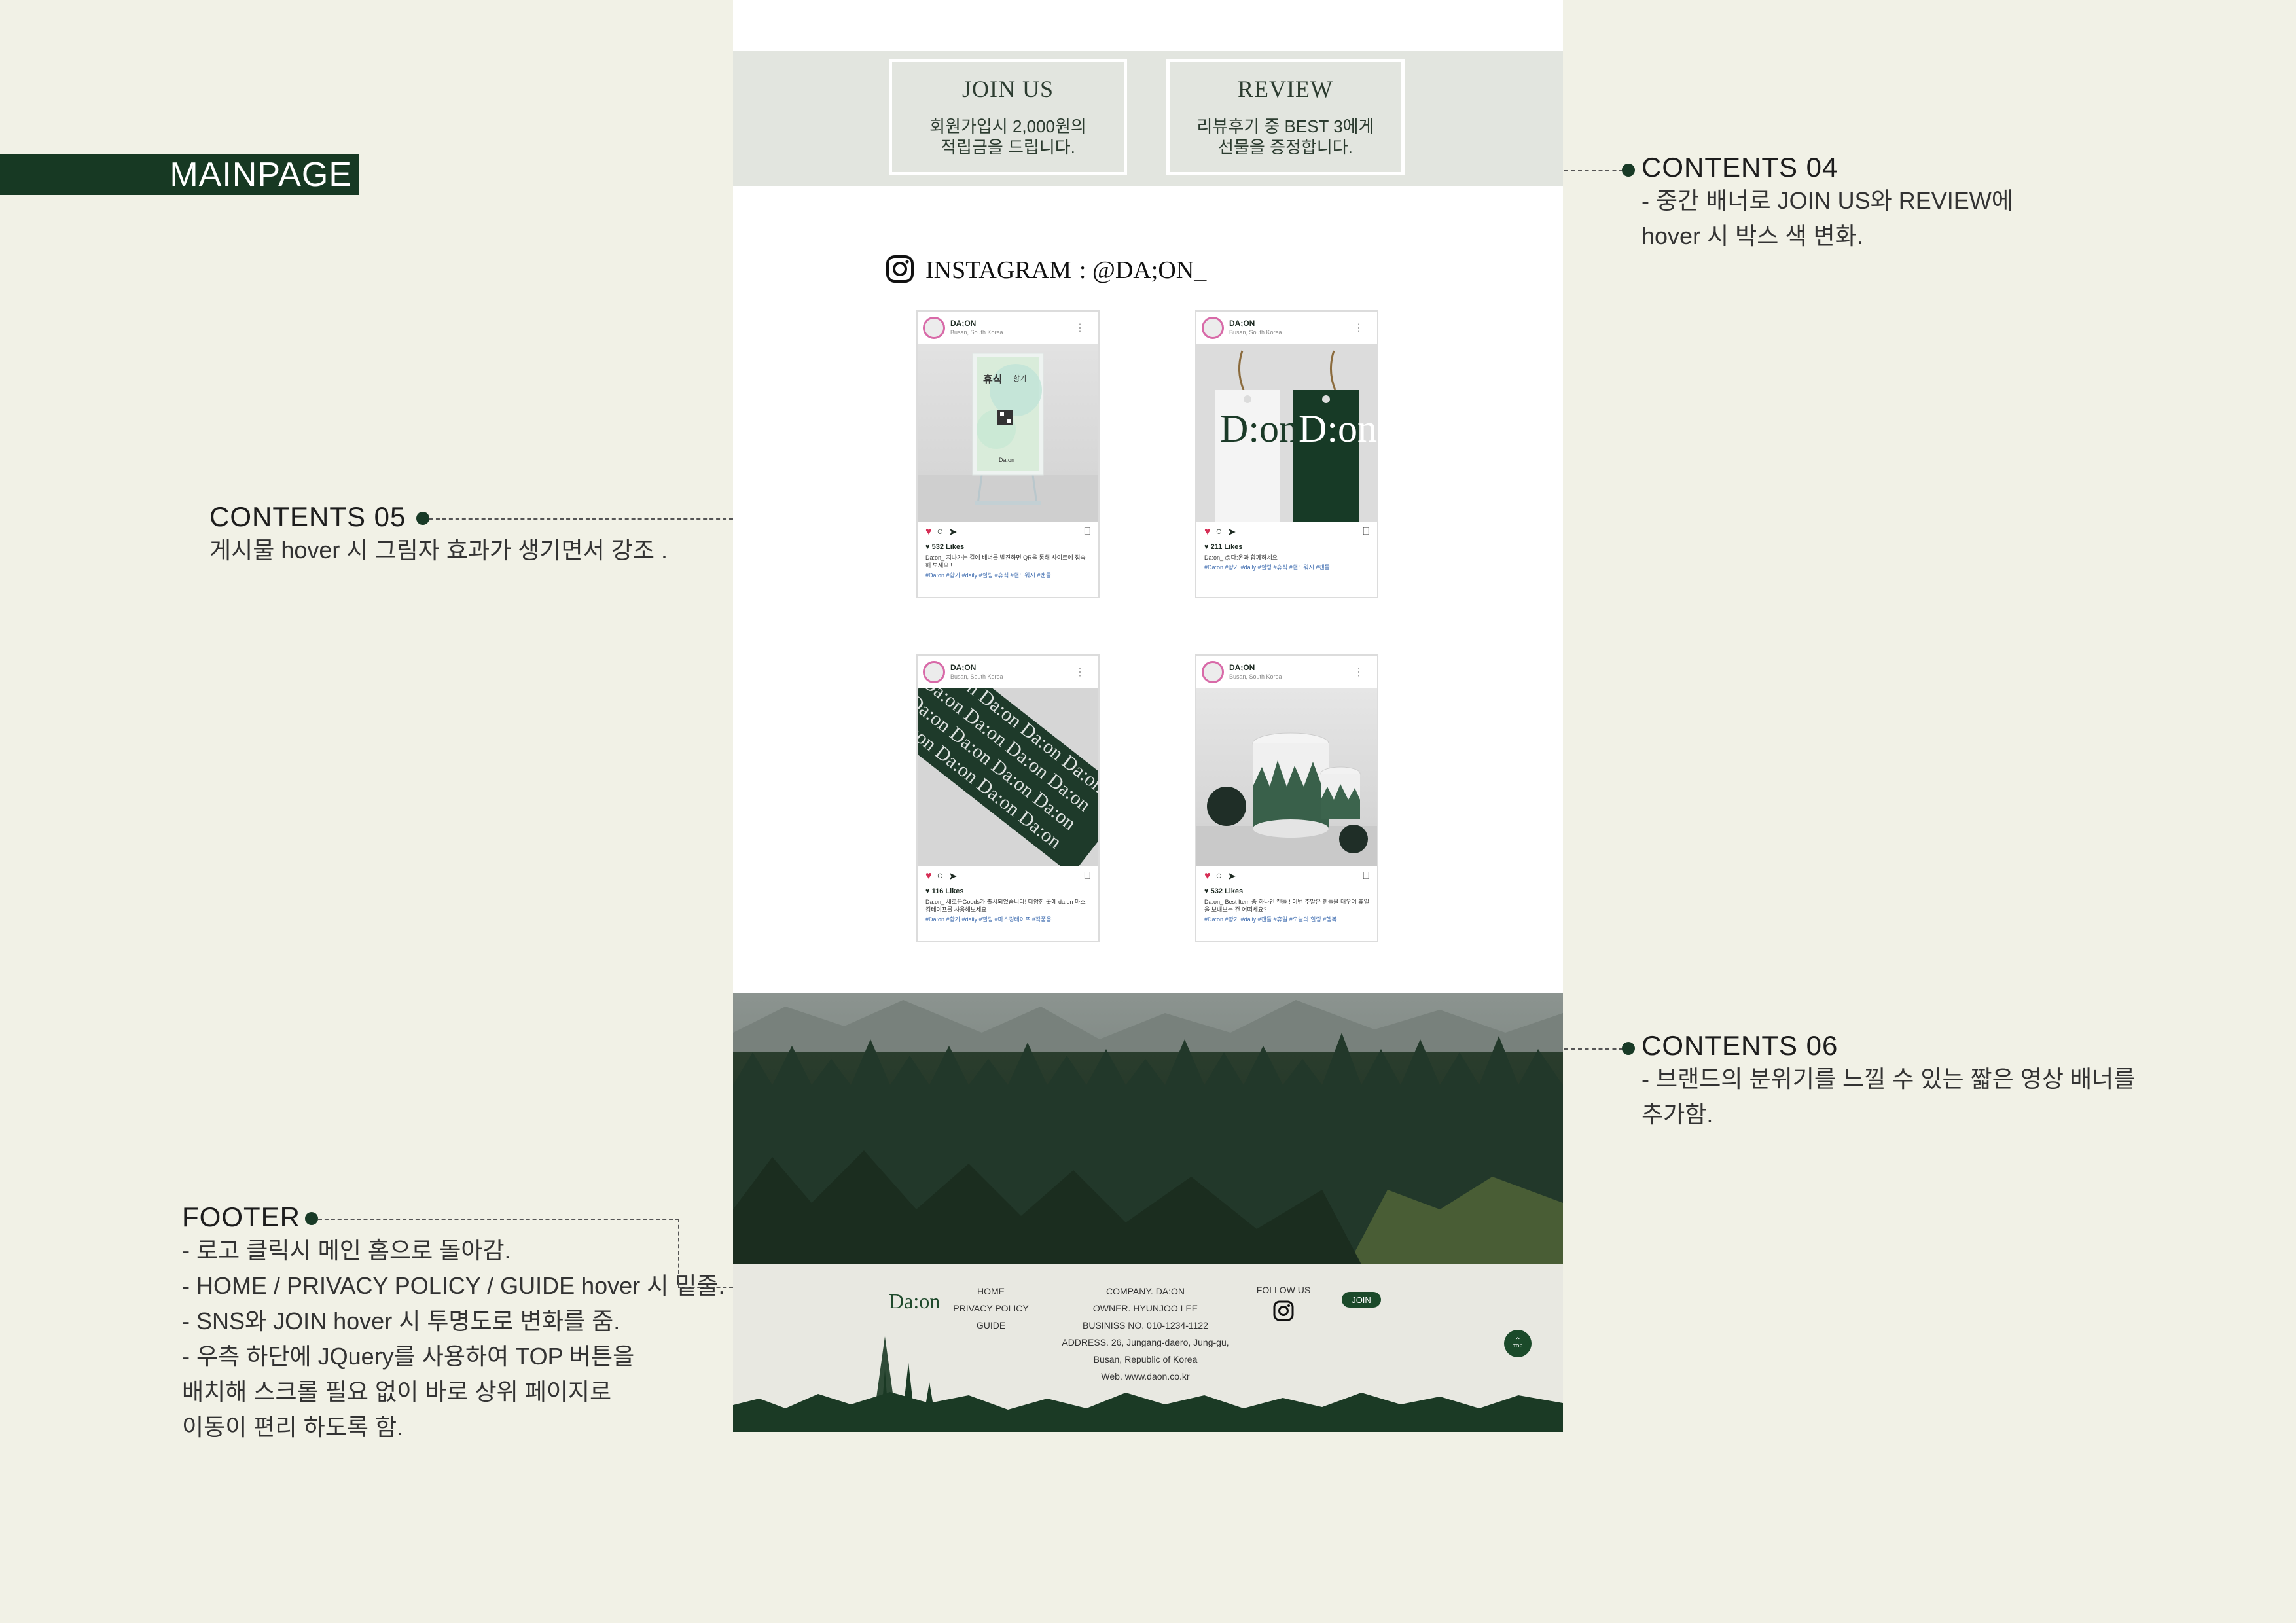  I want to click on footer-nav: HOME PRIVACY POLICY GUIDE, so click(991, 1308).